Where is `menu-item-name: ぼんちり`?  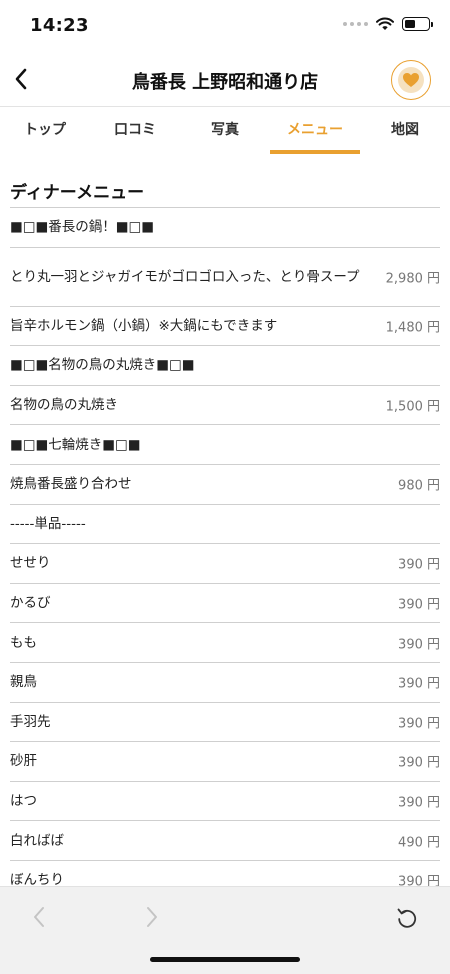 menu-item-name: ぼんちり is located at coordinates (37, 879).